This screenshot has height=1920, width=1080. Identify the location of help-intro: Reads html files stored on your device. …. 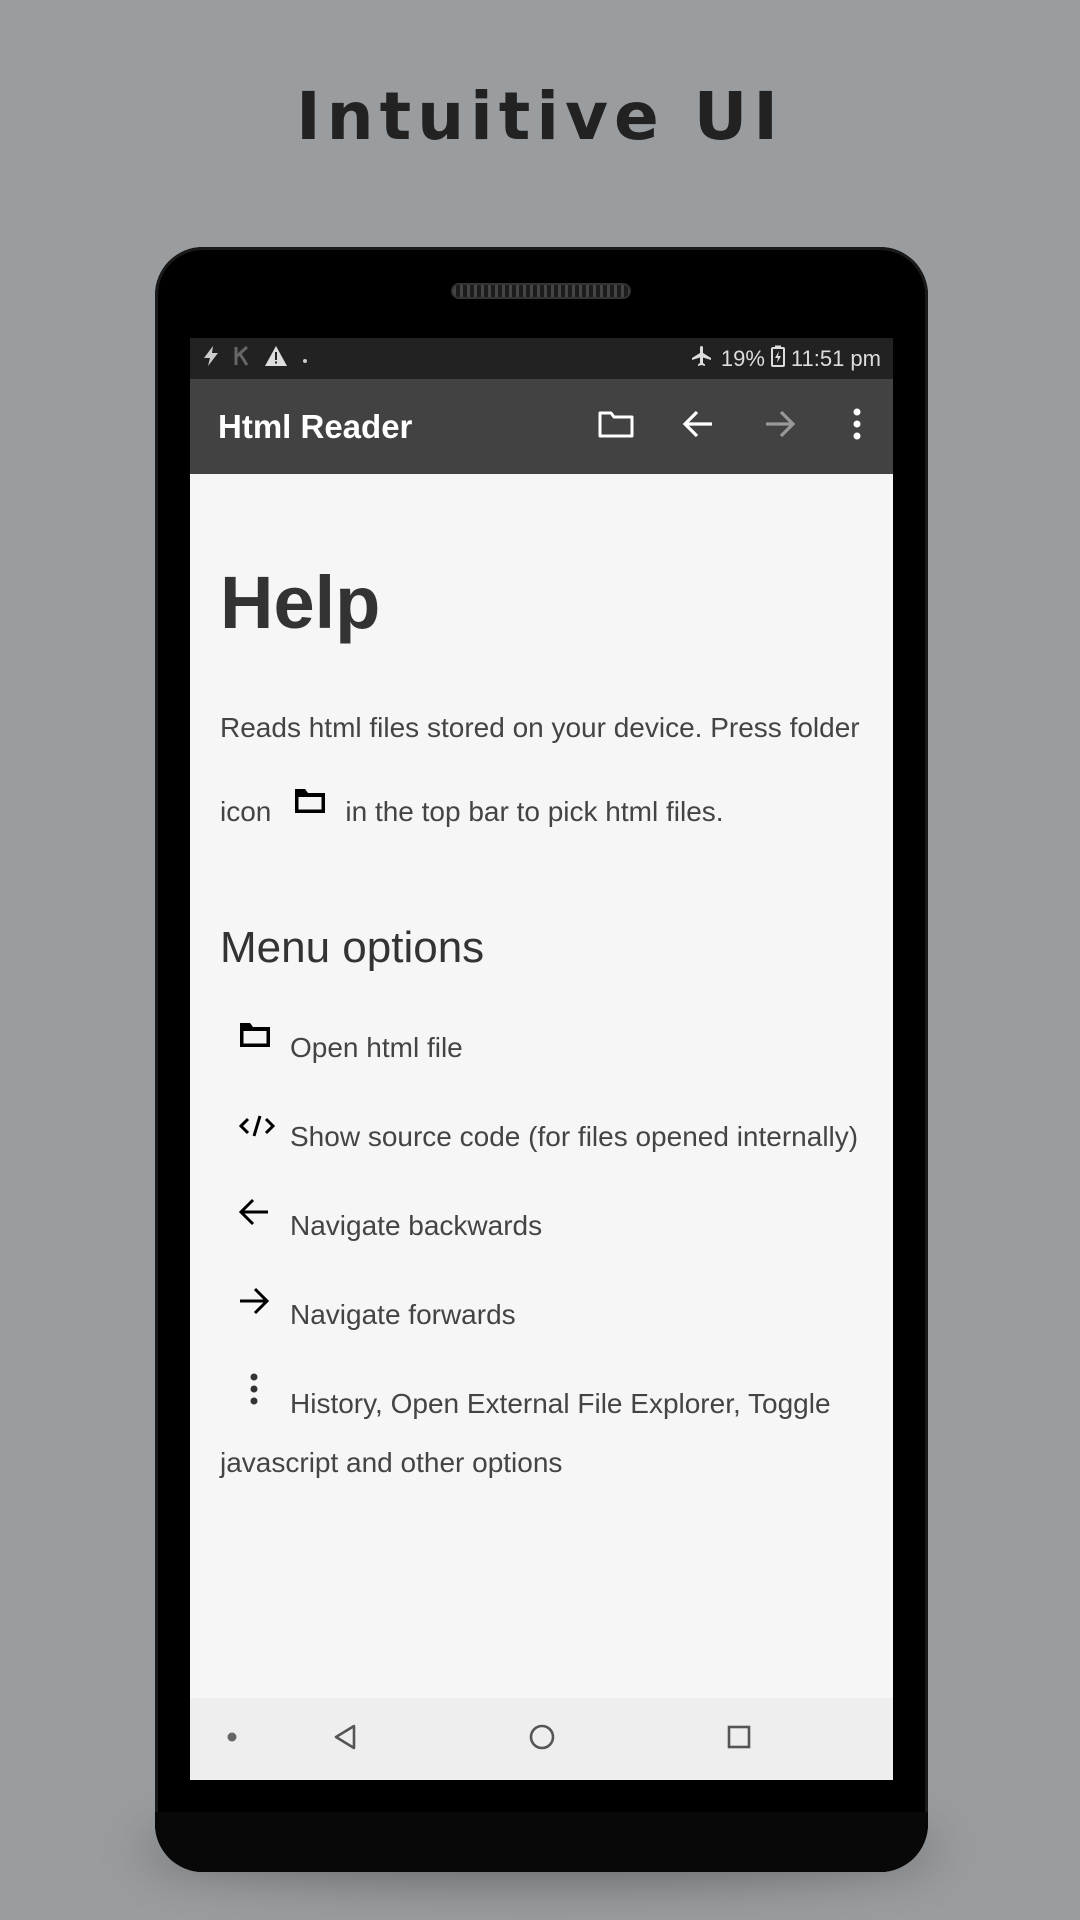
(541, 771).